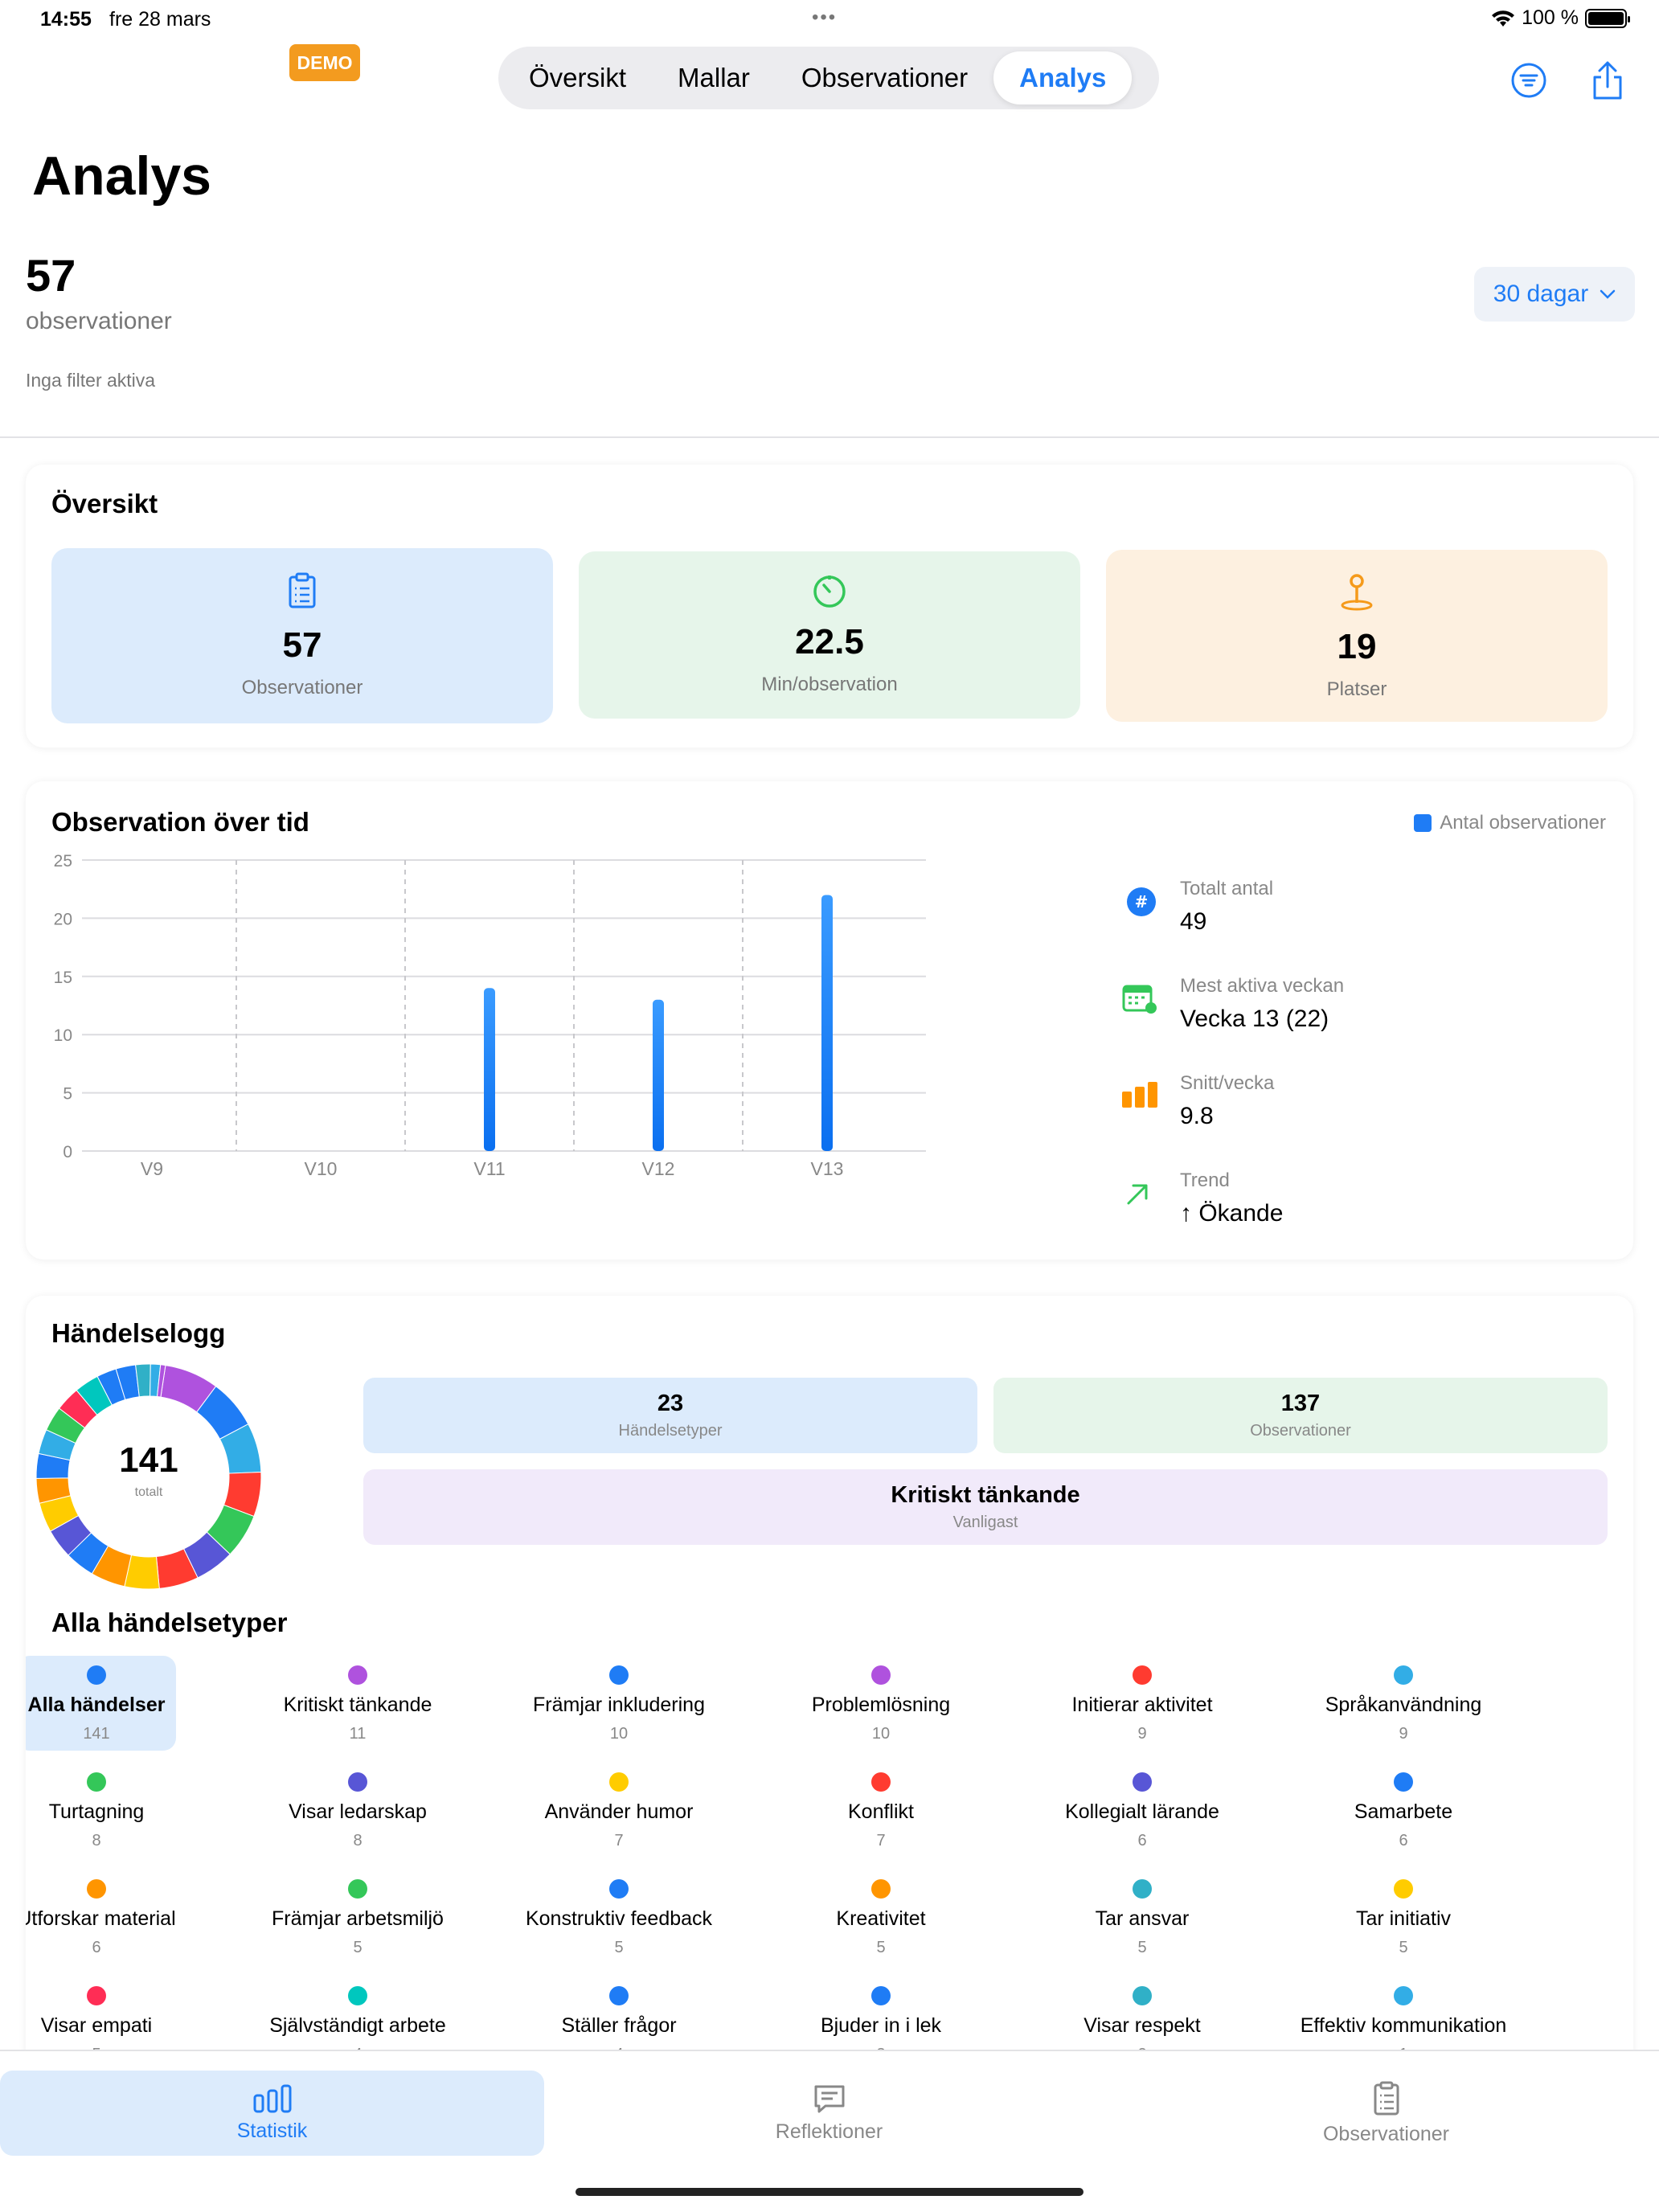 The width and height of the screenshot is (1659, 2212). What do you see at coordinates (63, 1035) in the screenshot?
I see `y-tick-label: 10` at bounding box center [63, 1035].